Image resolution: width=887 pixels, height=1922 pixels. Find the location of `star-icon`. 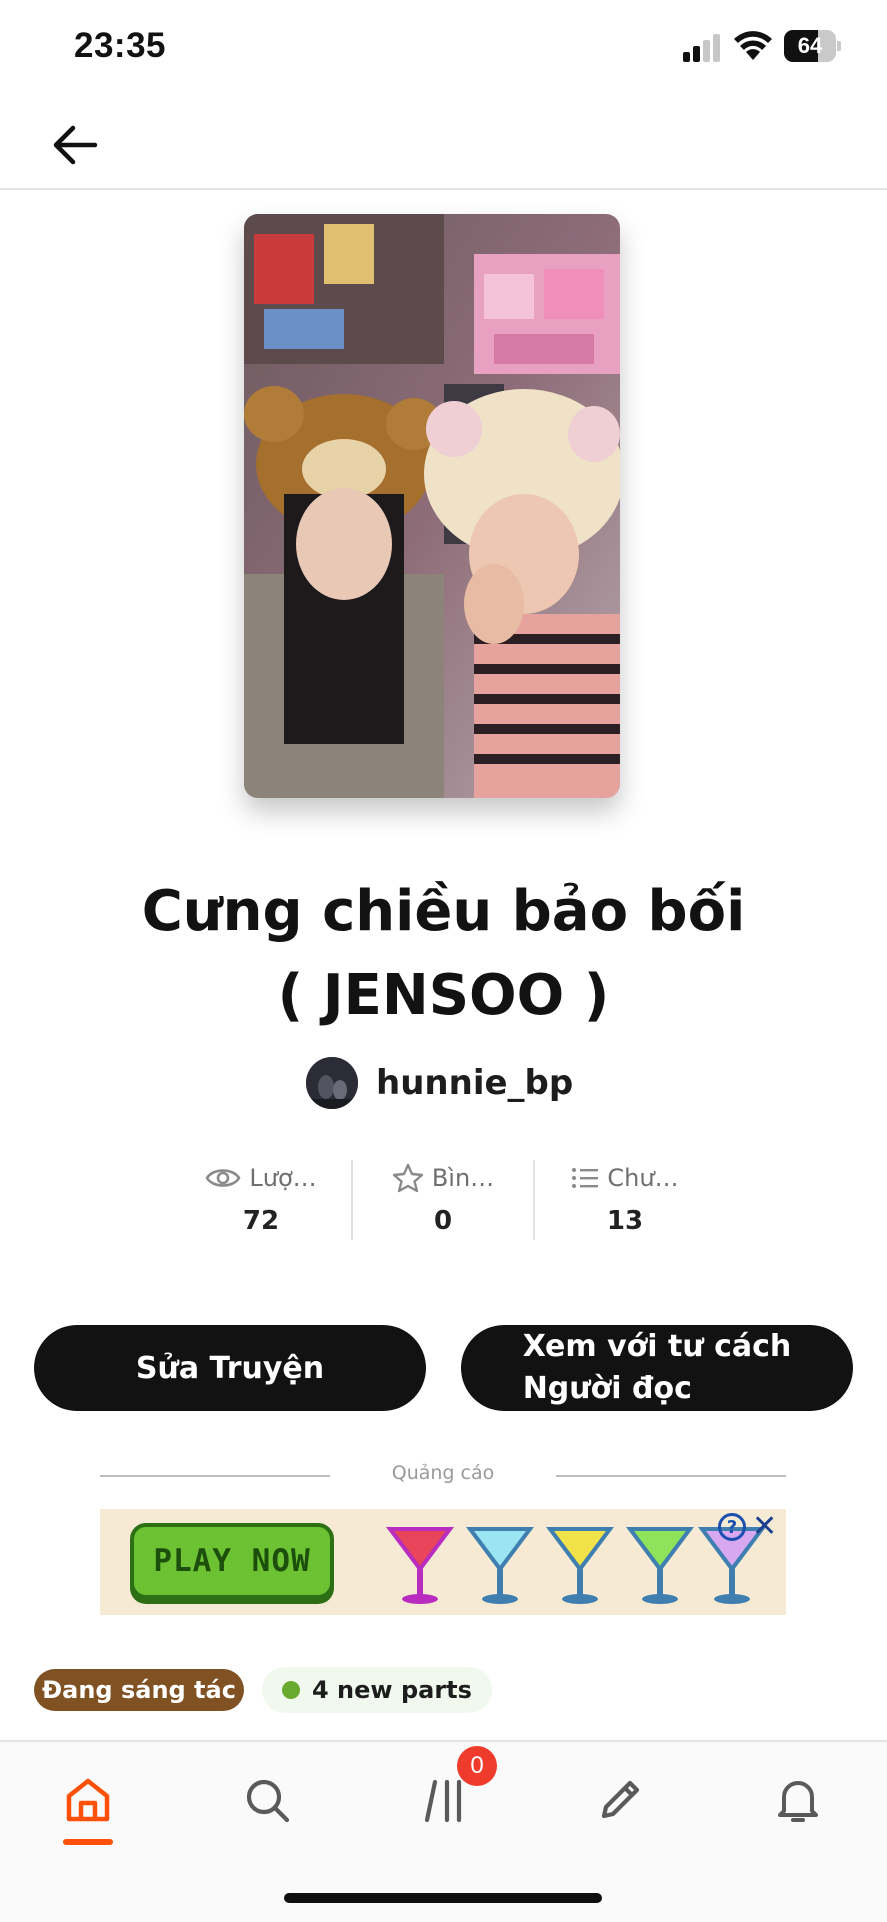

star-icon is located at coordinates (408, 1178).